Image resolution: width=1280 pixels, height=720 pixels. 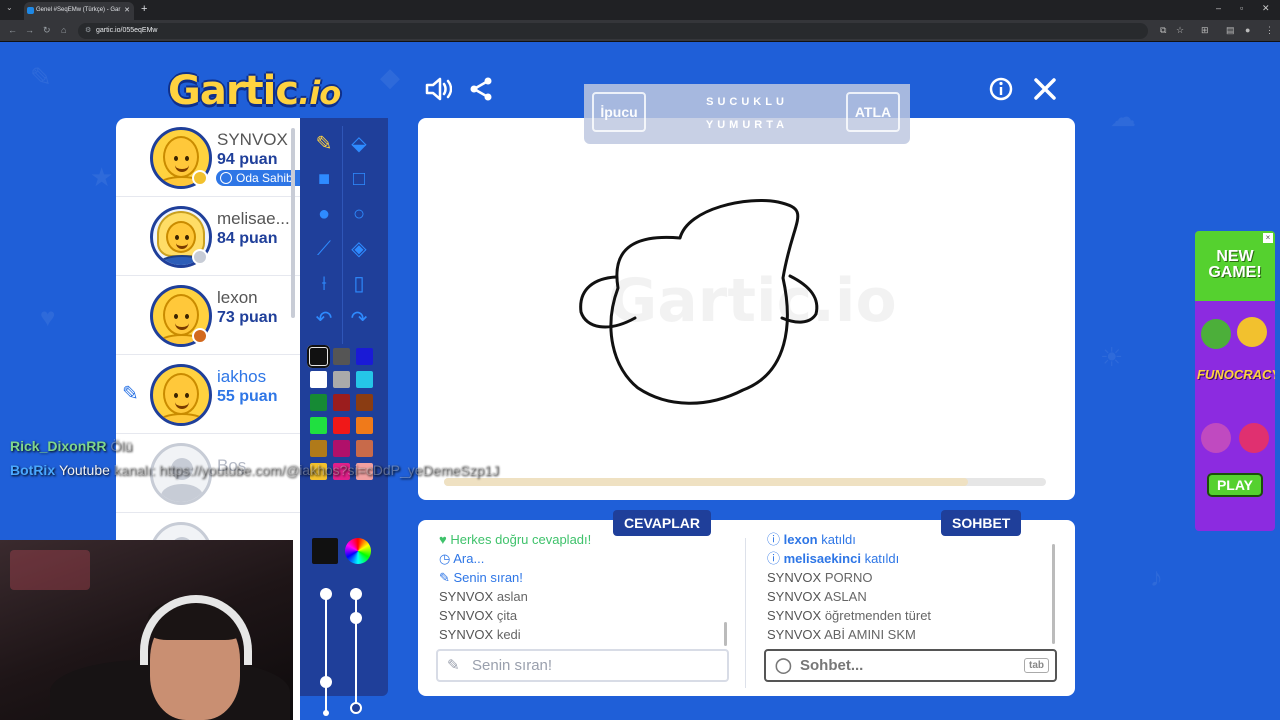 I want to click on bg-heart-icon: ♥, so click(x=48, y=317).